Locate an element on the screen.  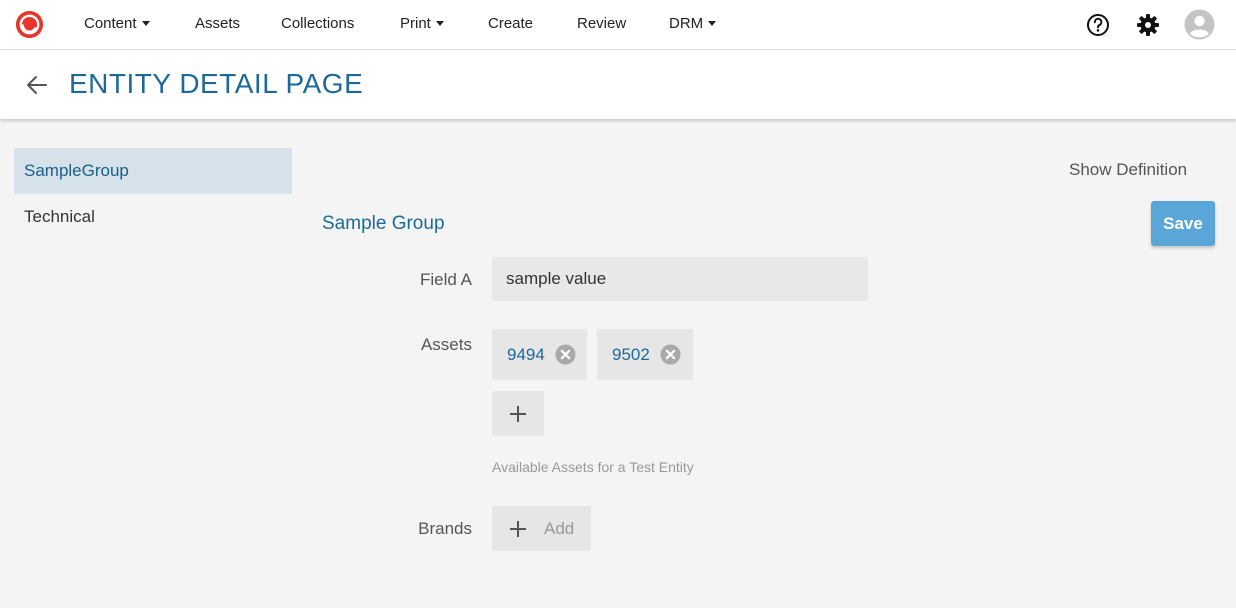
asset-chip-link: 9494 is located at coordinates (526, 355).